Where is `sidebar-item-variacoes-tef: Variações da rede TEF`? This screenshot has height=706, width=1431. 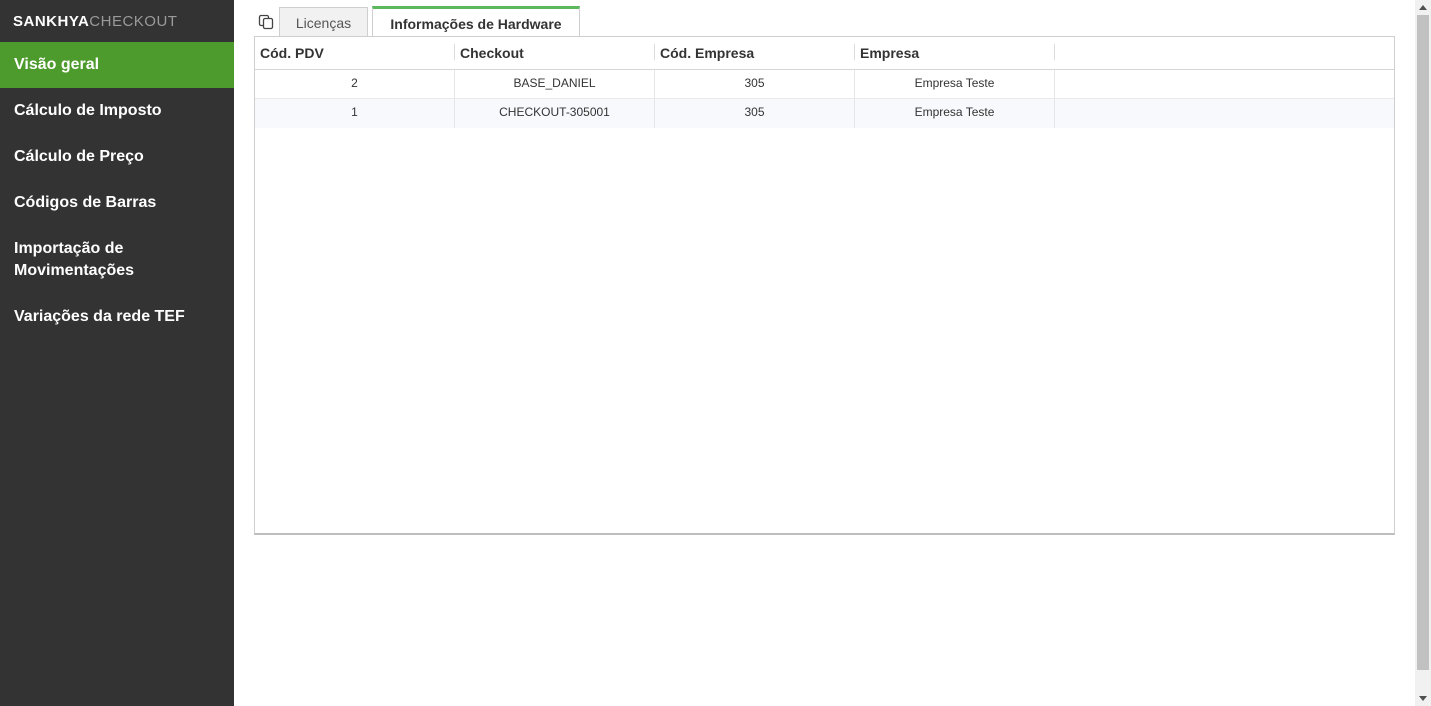
sidebar-item-variacoes-tef: Variações da rede TEF is located at coordinates (117, 317).